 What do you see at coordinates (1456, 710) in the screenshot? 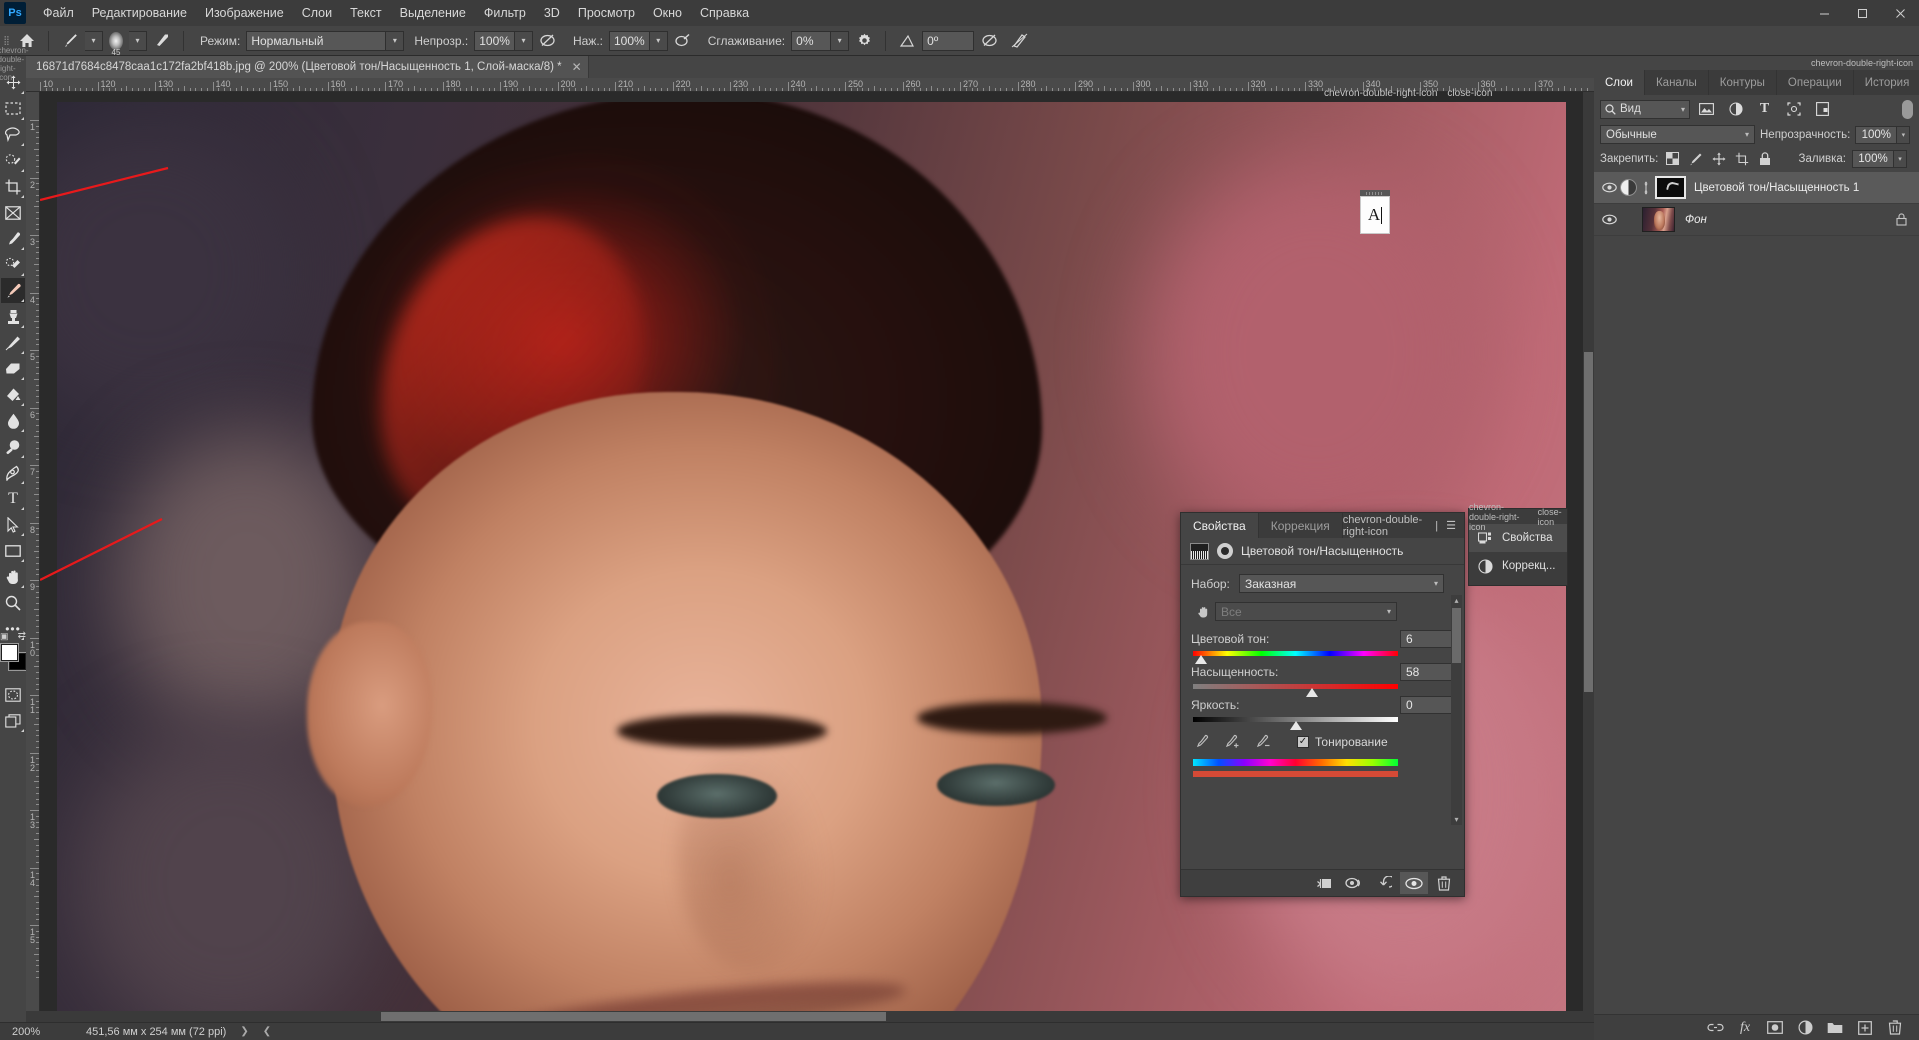
I see `properties-scrollbar: ▴ ▾` at bounding box center [1456, 710].